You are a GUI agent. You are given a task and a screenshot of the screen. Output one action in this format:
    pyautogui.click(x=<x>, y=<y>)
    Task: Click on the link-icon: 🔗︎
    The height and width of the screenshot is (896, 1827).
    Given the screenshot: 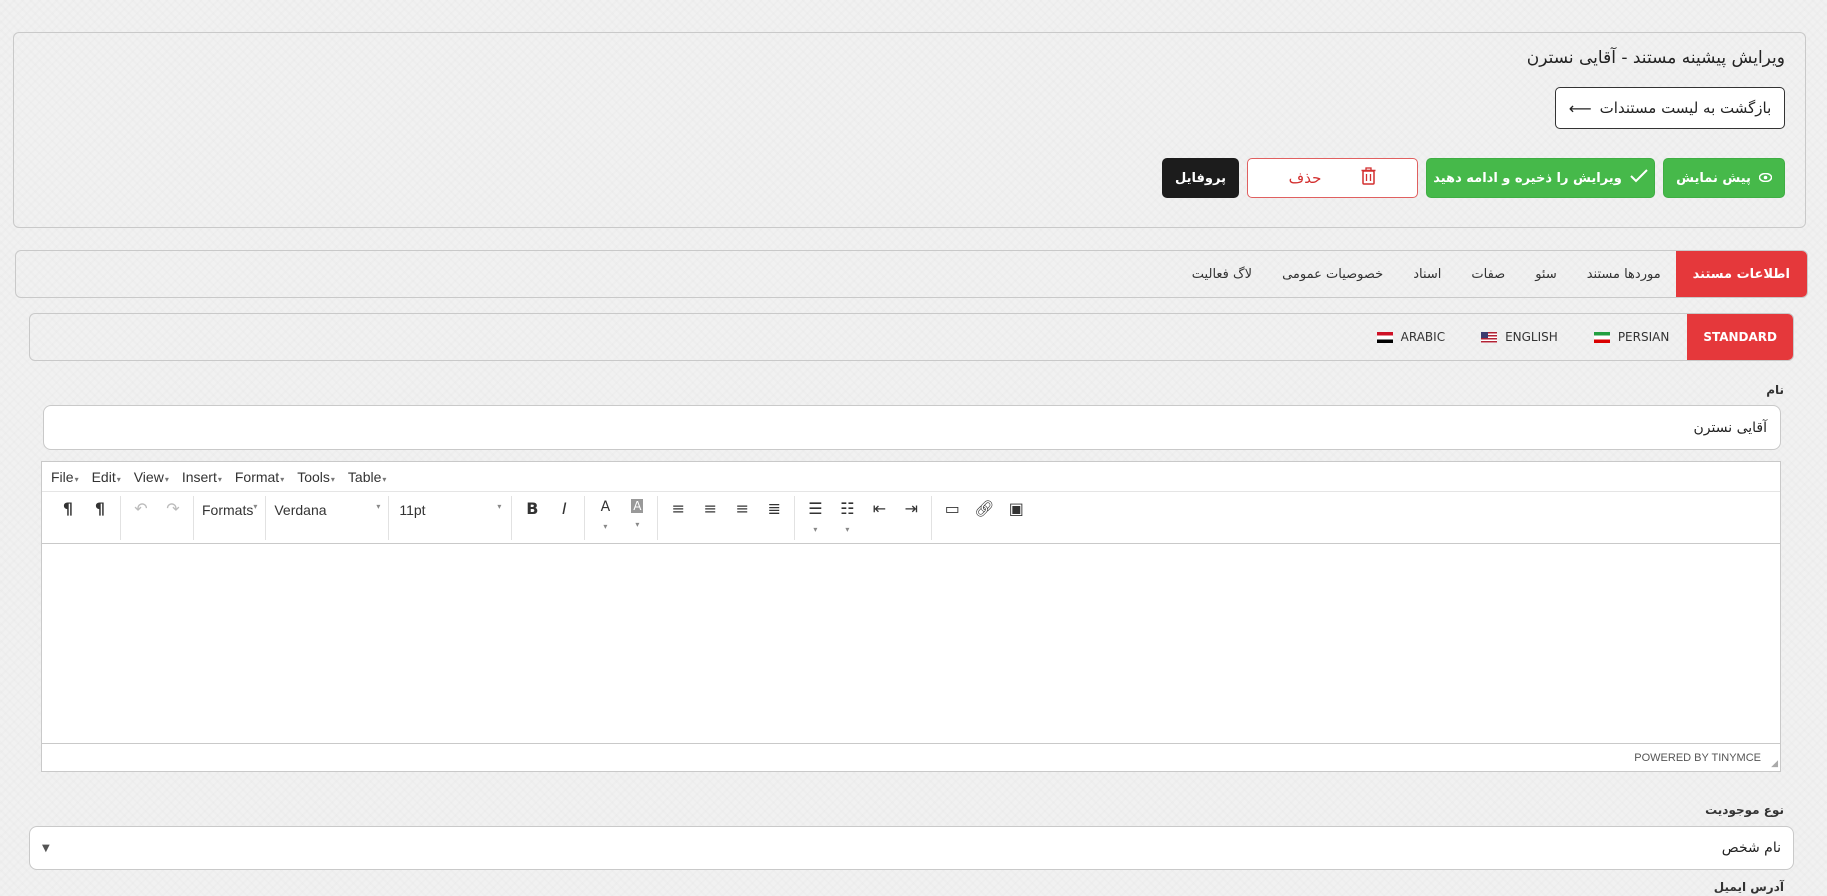 What is the action you would take?
    pyautogui.click(x=984, y=508)
    